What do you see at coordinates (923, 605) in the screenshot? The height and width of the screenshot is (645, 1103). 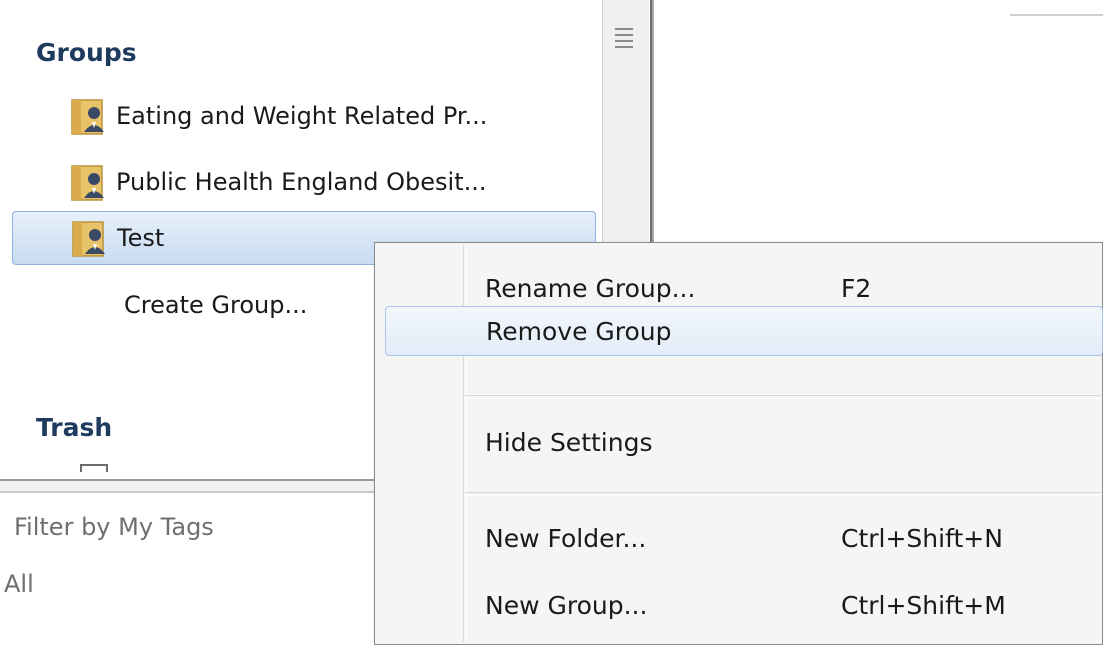 I see `menu-item-shortcut: Ctrl+Shift+M` at bounding box center [923, 605].